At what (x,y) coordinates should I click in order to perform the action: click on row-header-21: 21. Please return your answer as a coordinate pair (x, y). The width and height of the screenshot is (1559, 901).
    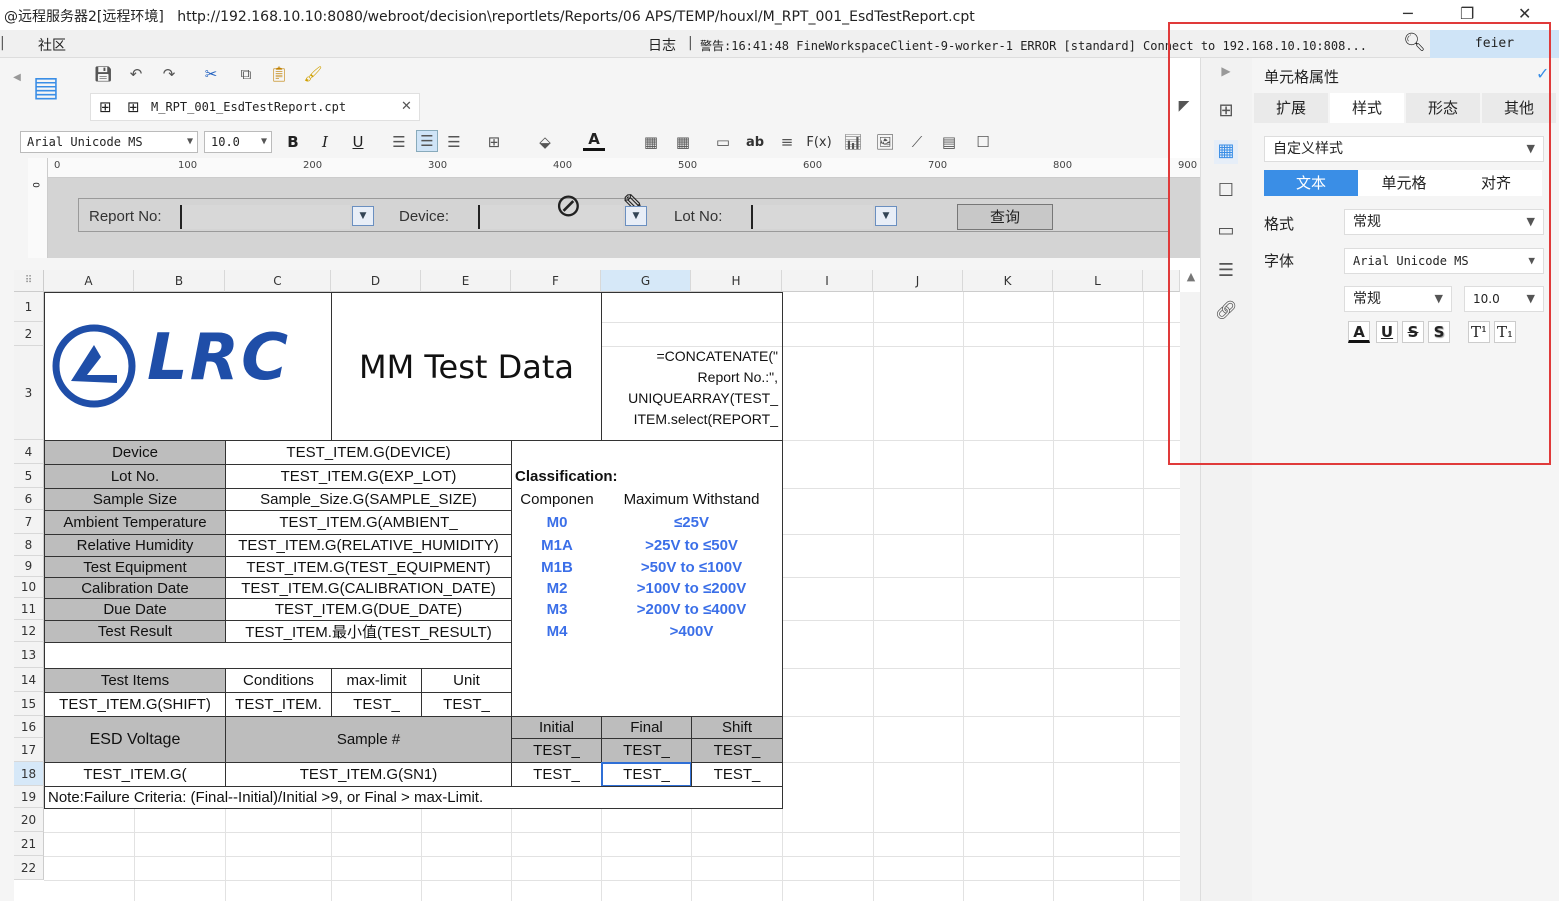
    Looking at the image, I should click on (29, 844).